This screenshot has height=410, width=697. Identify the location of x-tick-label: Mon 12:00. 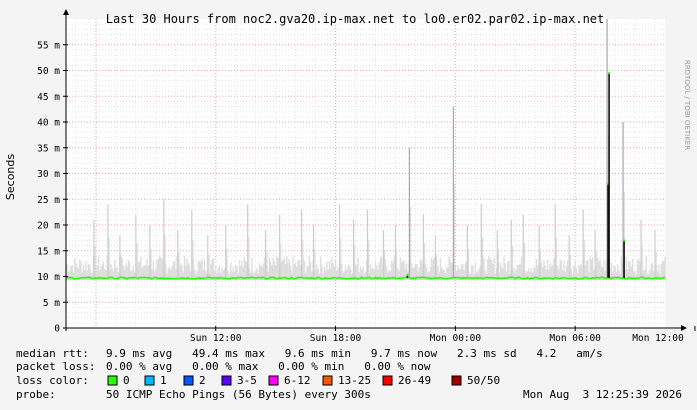
(658, 338).